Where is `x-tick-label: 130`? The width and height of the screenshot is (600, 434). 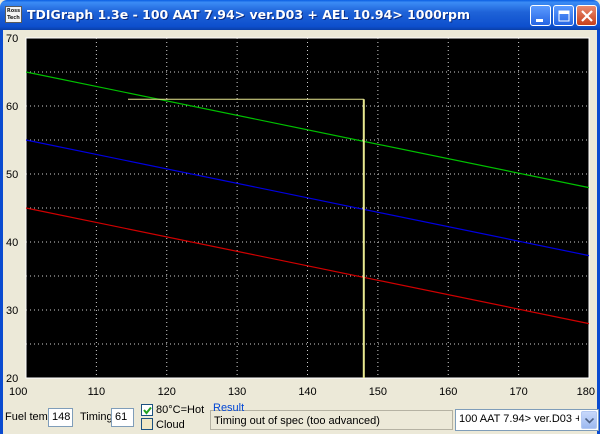
x-tick-label: 130 is located at coordinates (237, 392).